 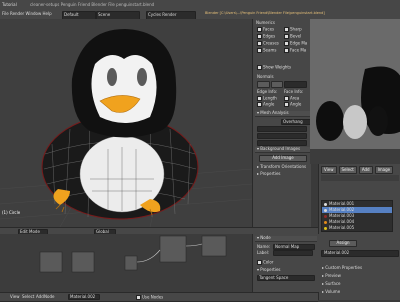 I want to click on render-preview-image, so click(x=355, y=91).